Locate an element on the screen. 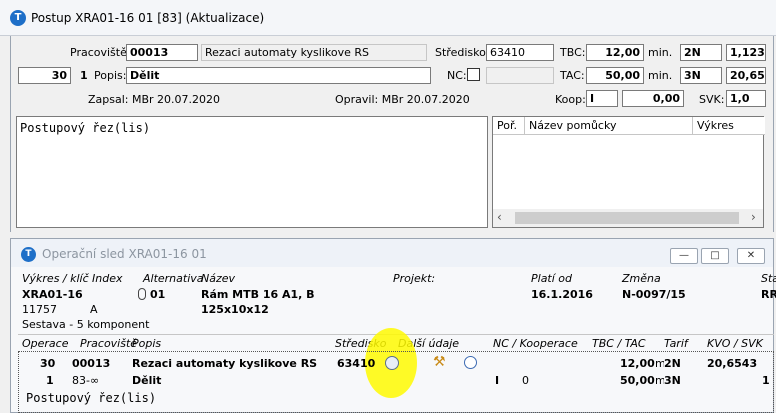 This screenshot has height=413, width=776. row-tac: 50,00 is located at coordinates (637, 380).